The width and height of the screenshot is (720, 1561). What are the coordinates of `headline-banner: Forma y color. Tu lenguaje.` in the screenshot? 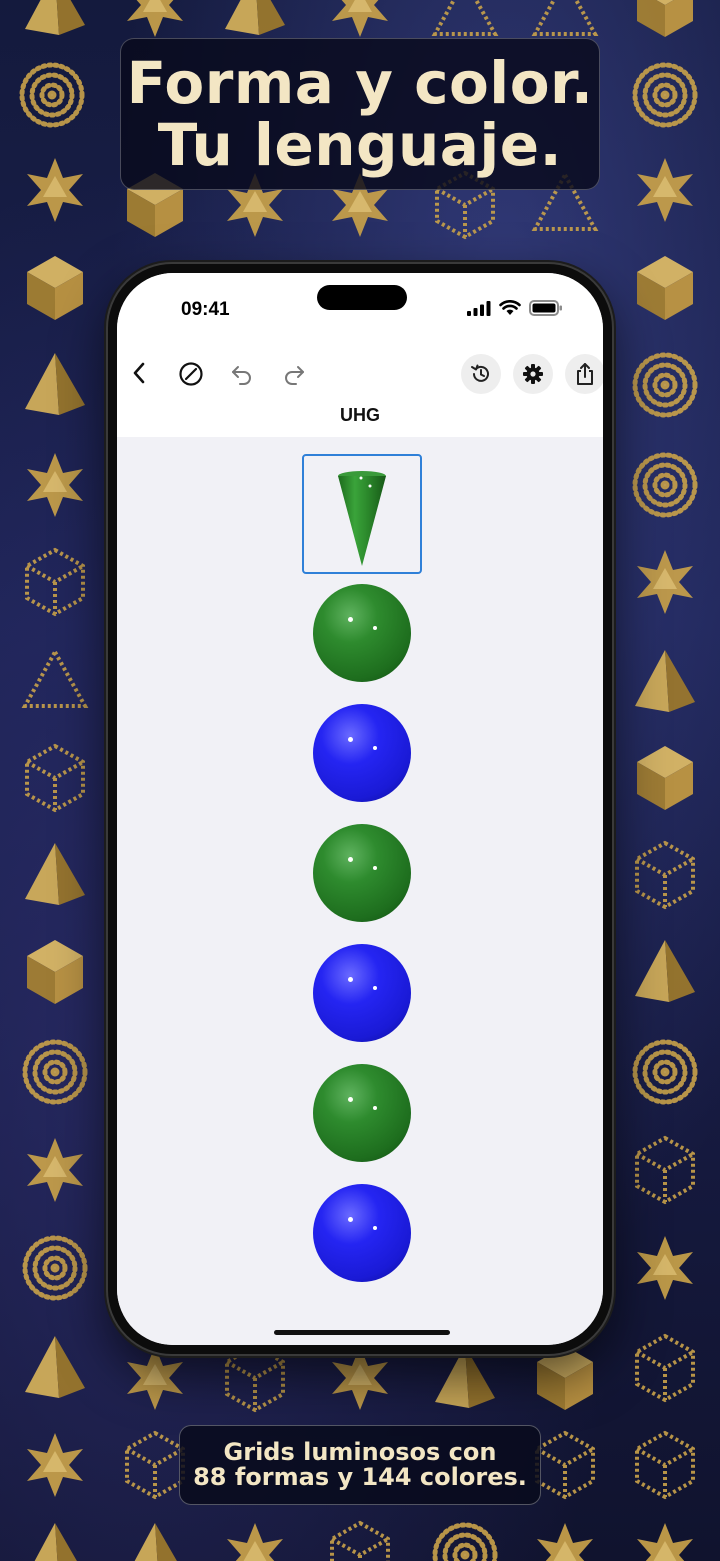 It's located at (360, 114).